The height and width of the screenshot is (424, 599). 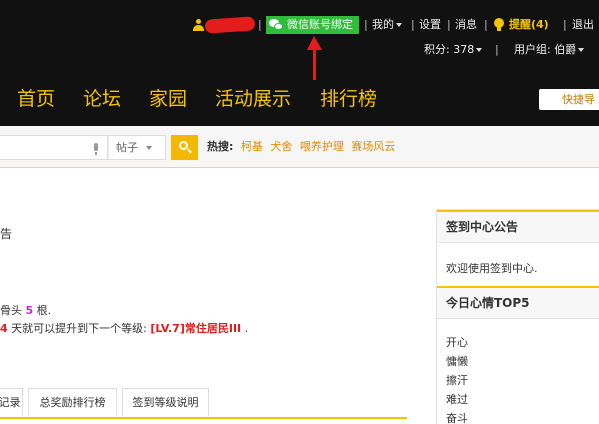 What do you see at coordinates (165, 402) in the screenshot?
I see `tab-level-info: 签到等级说明` at bounding box center [165, 402].